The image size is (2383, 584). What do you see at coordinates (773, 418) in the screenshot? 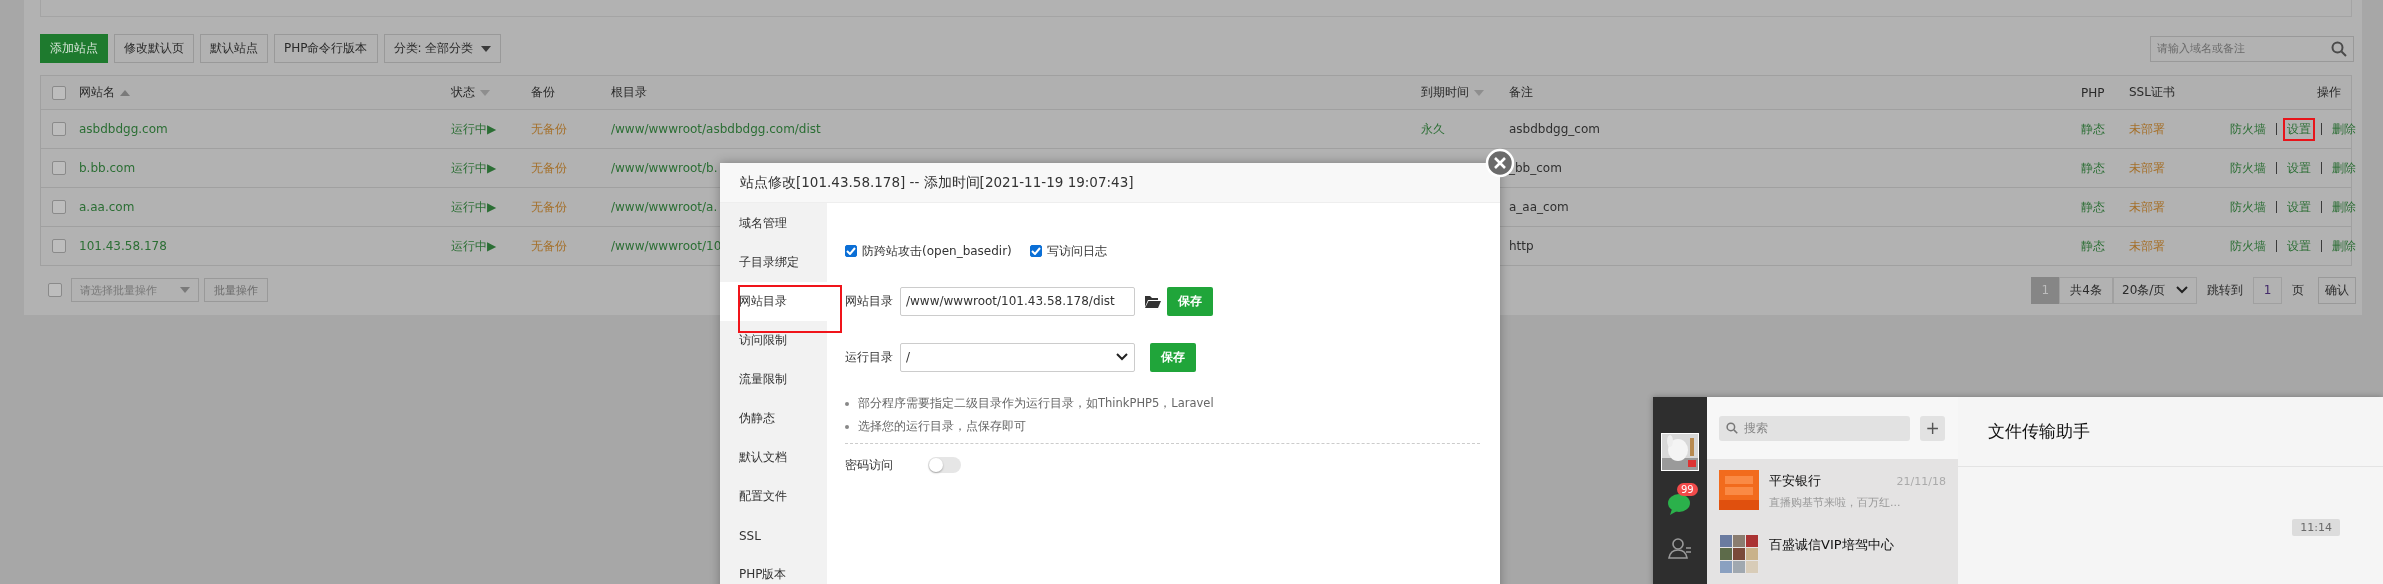
I see `menu-item: 伪静态` at bounding box center [773, 418].